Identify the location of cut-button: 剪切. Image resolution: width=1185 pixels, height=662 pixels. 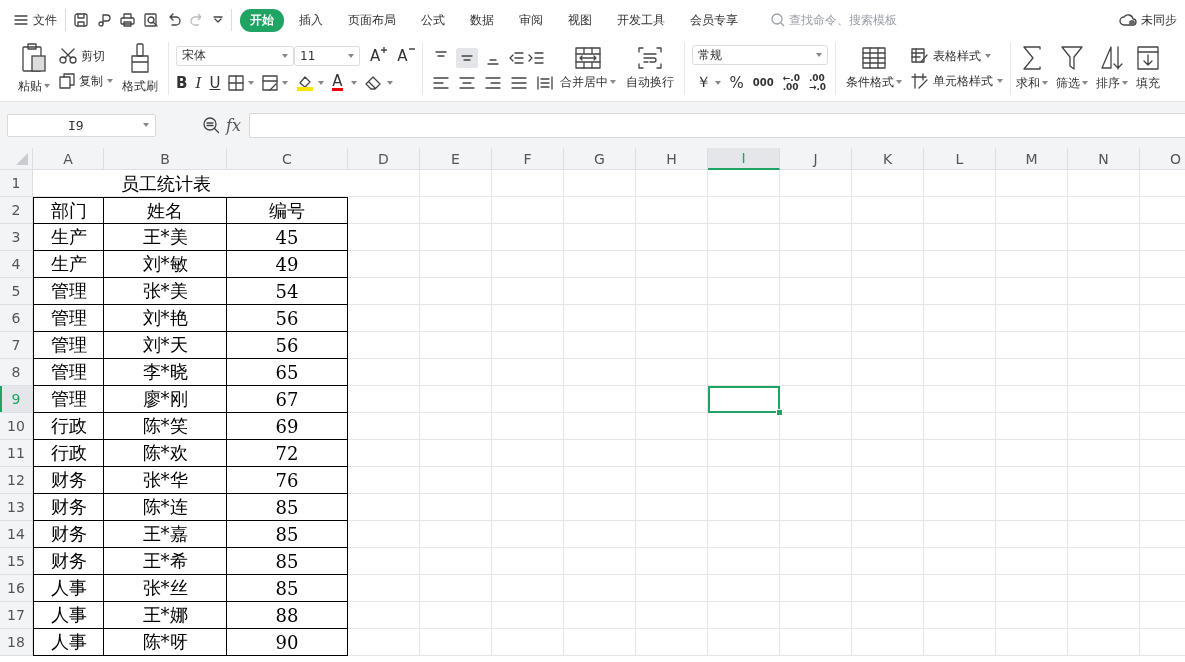
(86, 56).